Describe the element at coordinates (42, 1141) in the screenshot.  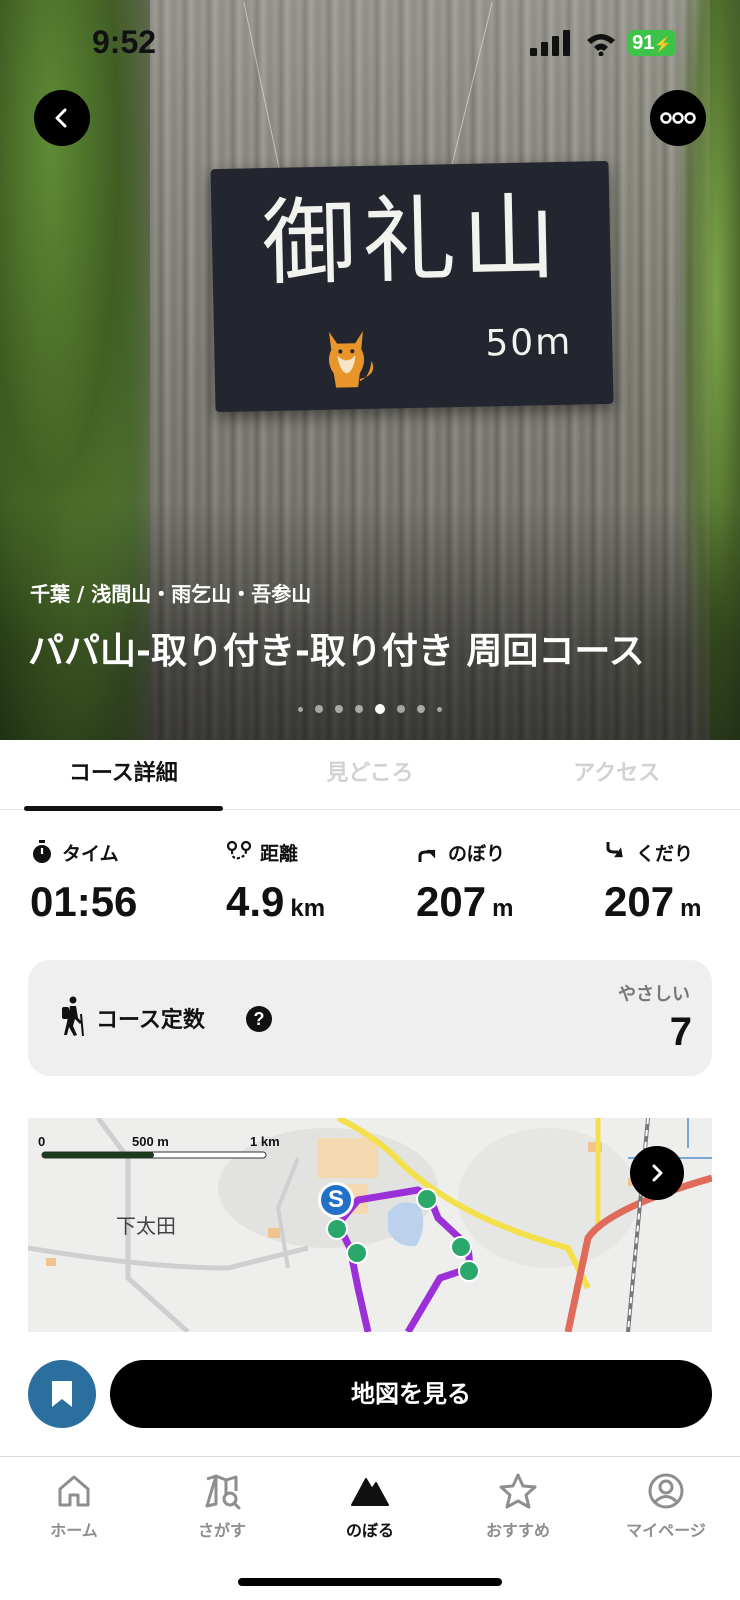
I see `scale-label-0: 0` at that location.